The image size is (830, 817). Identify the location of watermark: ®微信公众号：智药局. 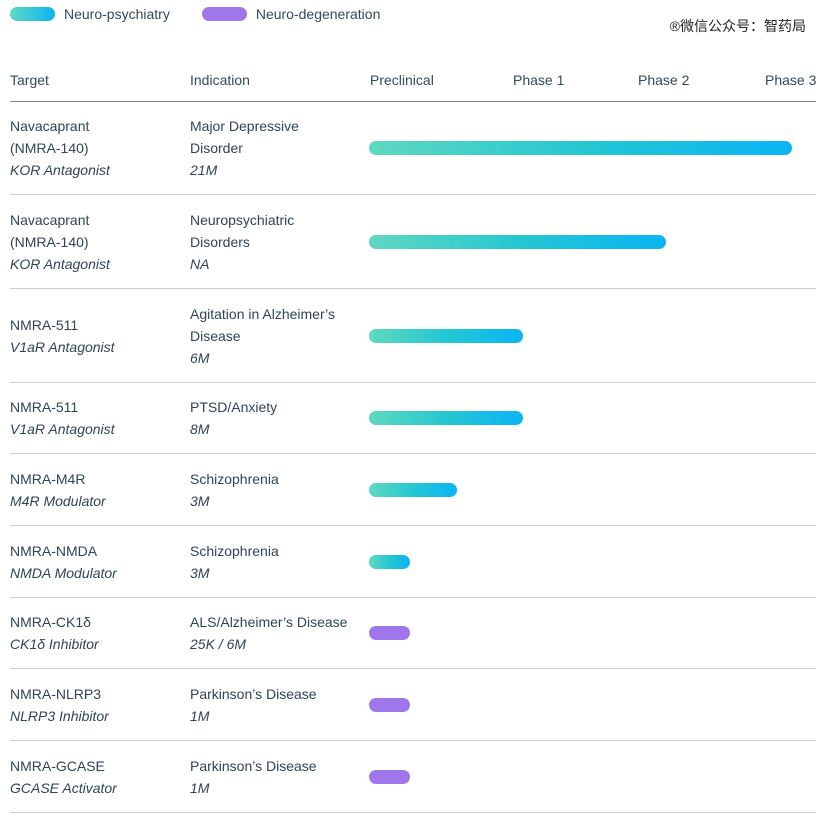
(737, 26).